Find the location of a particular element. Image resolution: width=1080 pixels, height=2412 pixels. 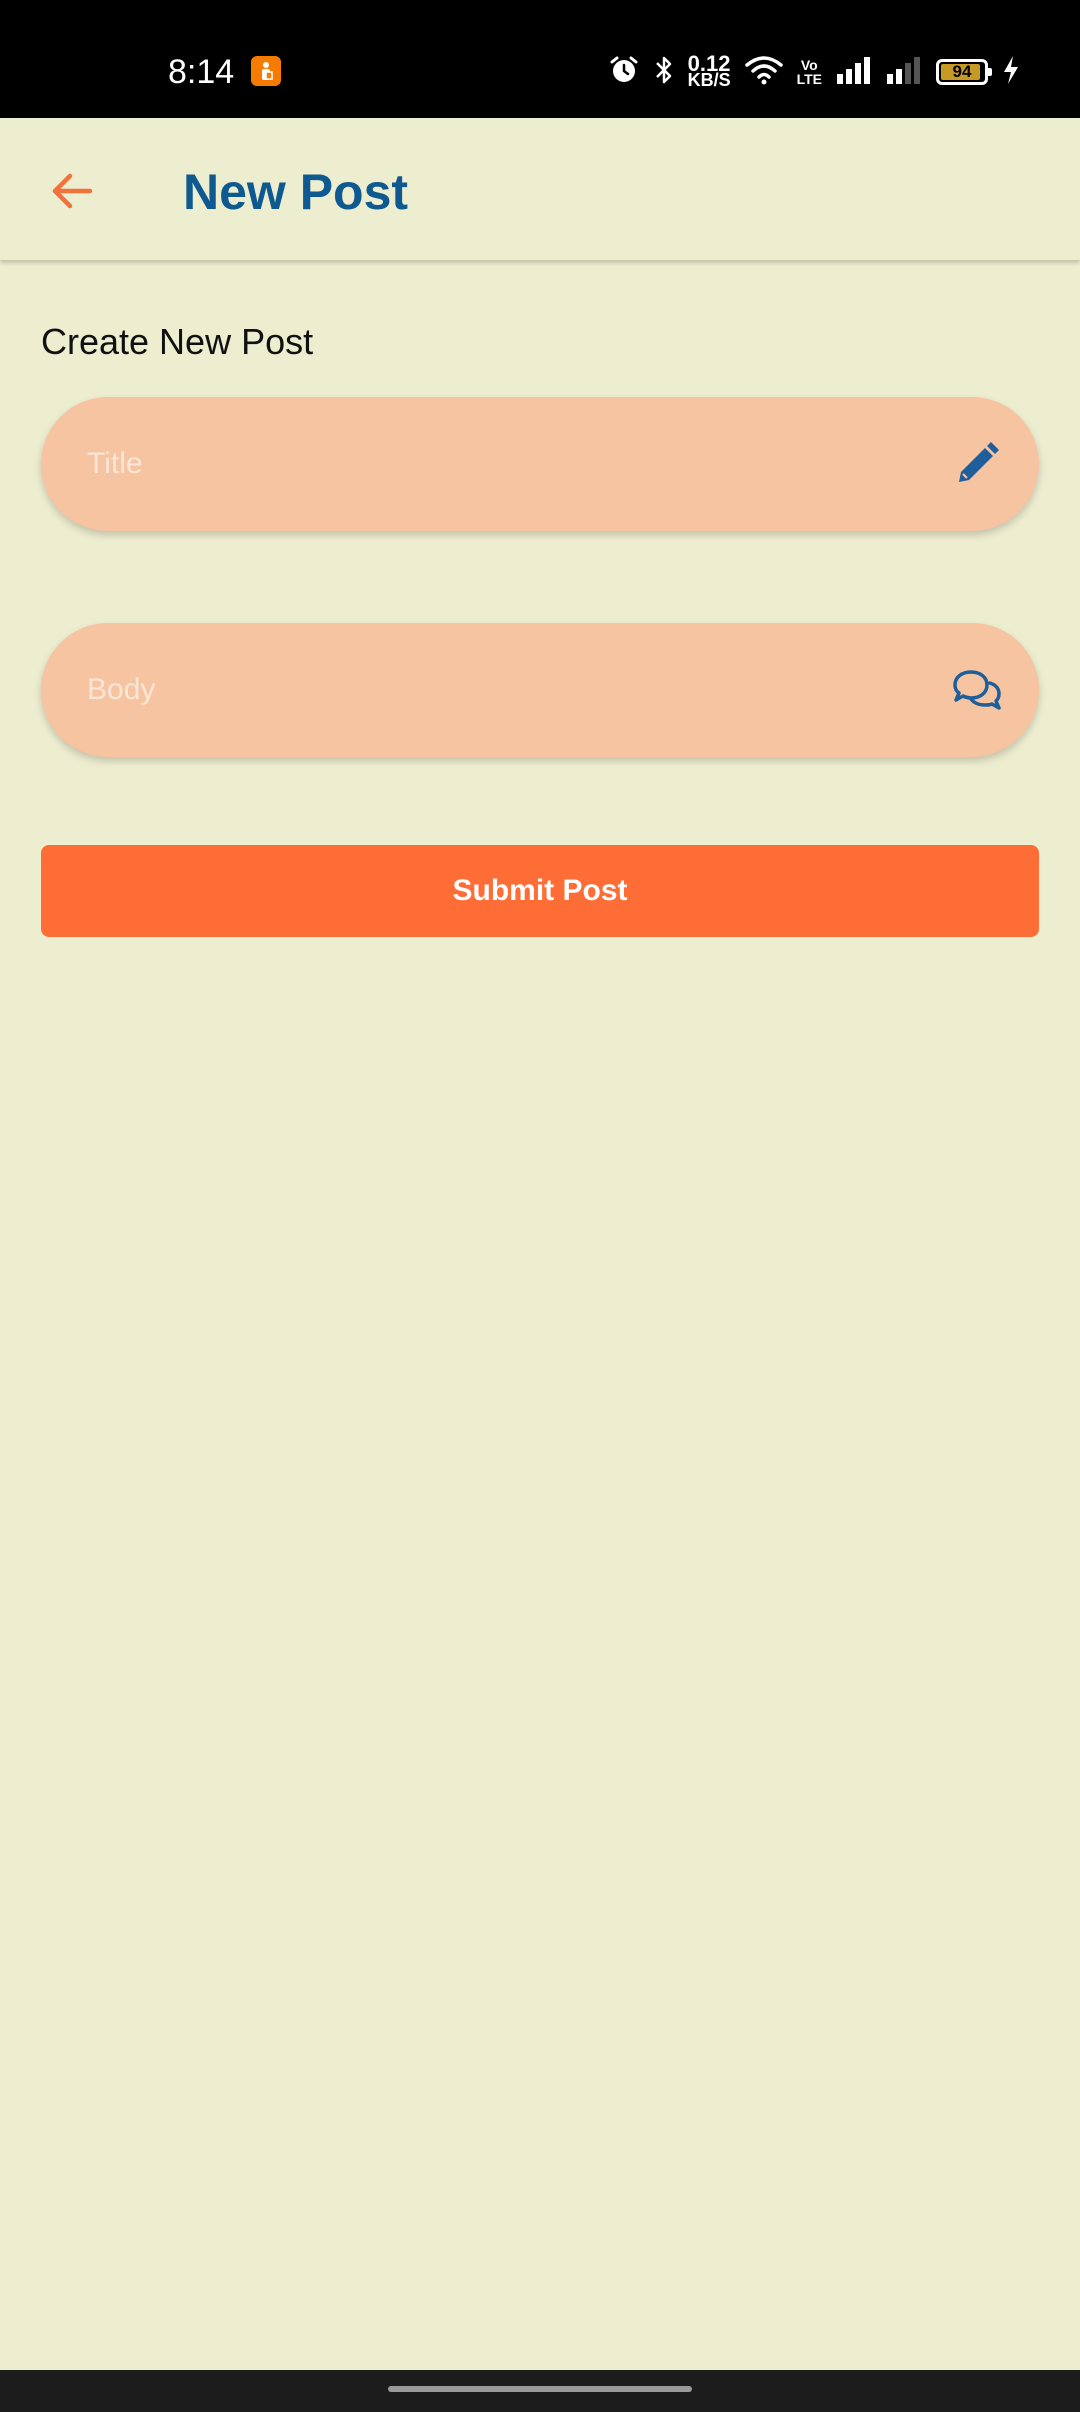

network-speed-unit: KB/S is located at coordinates (709, 80).